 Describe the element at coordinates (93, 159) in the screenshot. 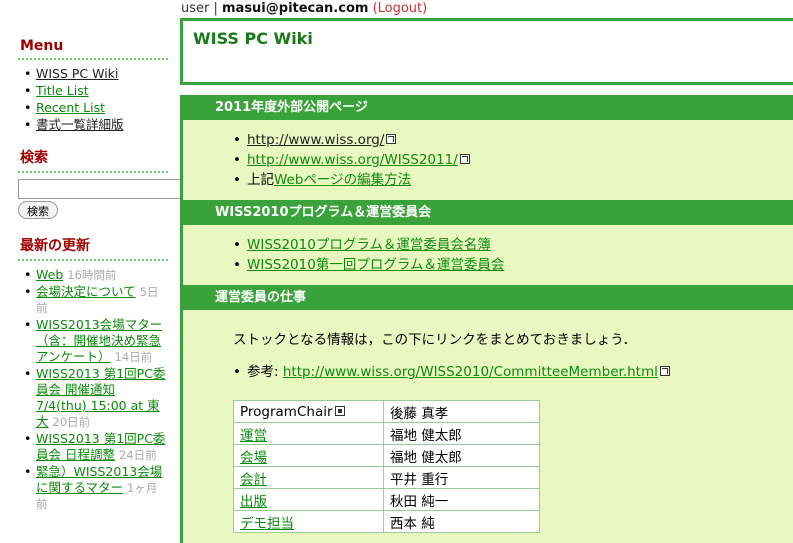

I see `search-heading: 検索` at that location.